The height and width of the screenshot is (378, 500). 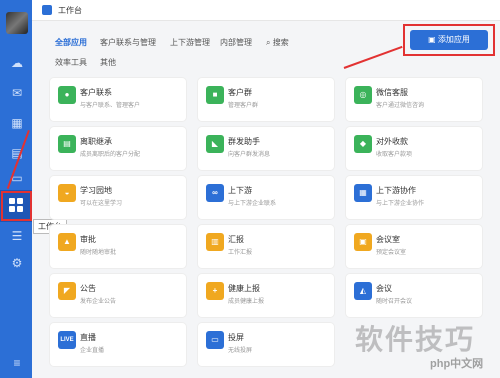 I want to click on app-description: 与上下游企业协作, so click(x=400, y=204).